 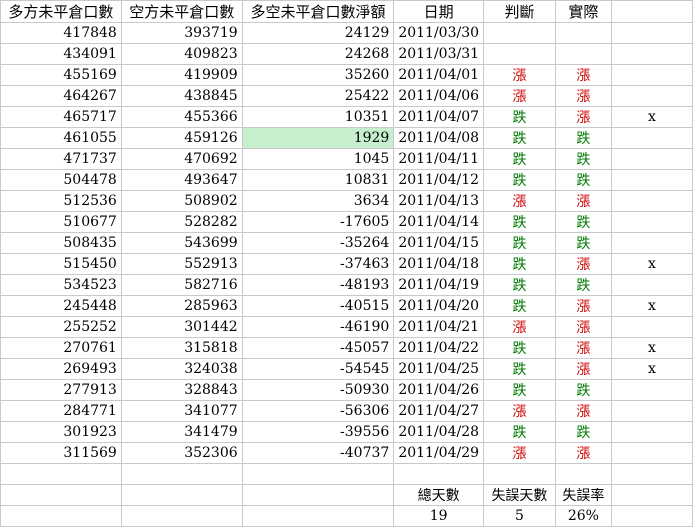 I want to click on short-oi-cell: 419909, so click(x=181, y=75).